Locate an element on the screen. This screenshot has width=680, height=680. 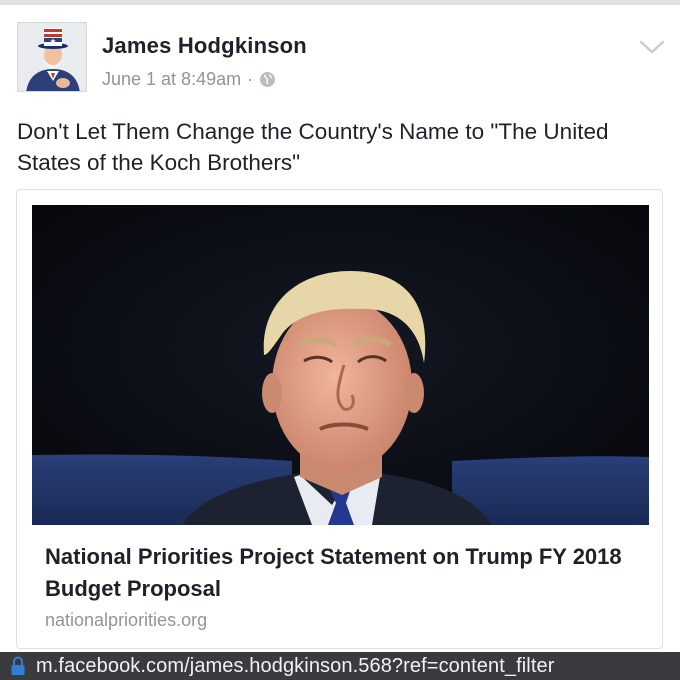
top-divider is located at coordinates (340, 2).